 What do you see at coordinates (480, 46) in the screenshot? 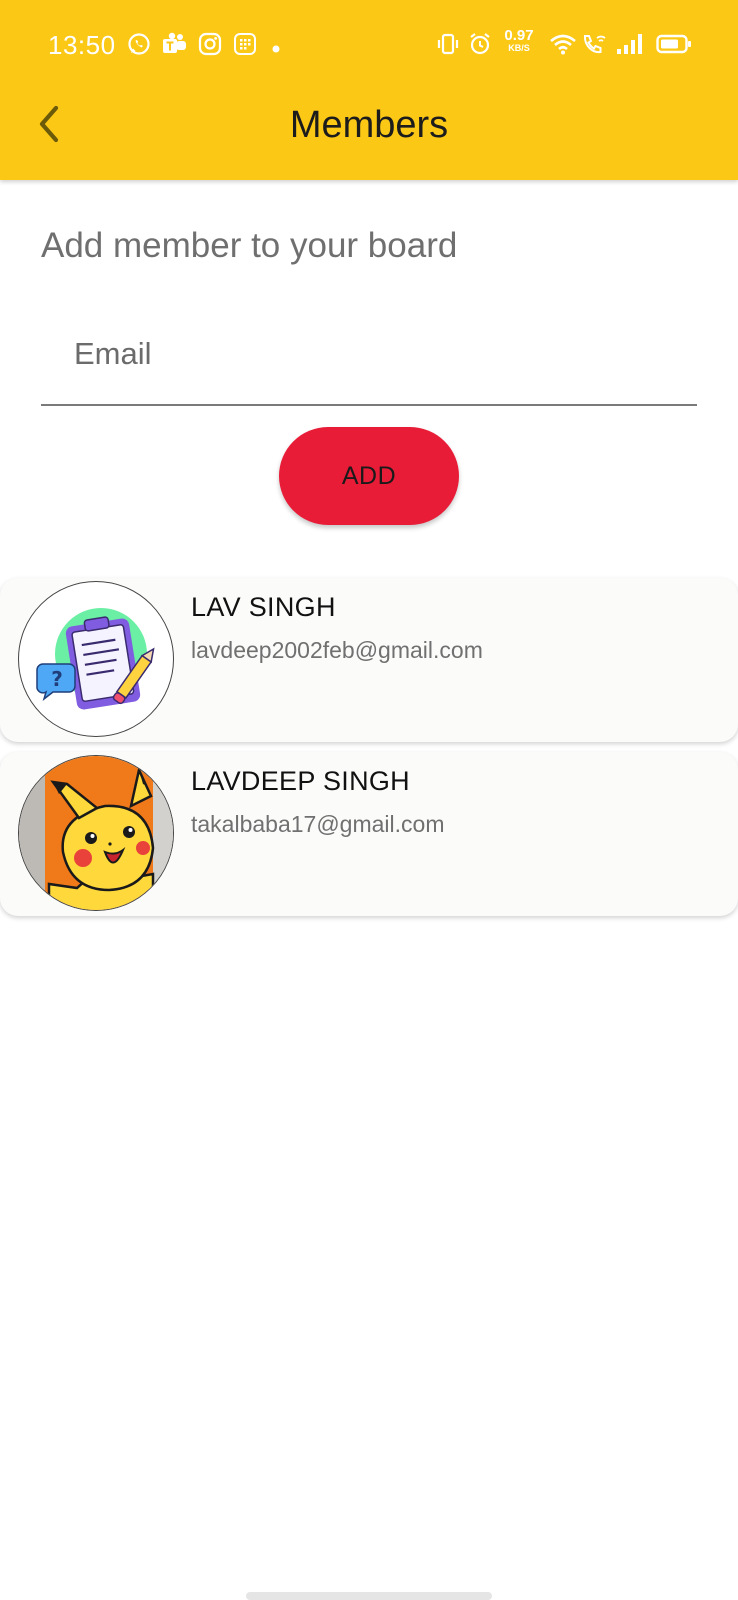
I see `alarm-icon` at bounding box center [480, 46].